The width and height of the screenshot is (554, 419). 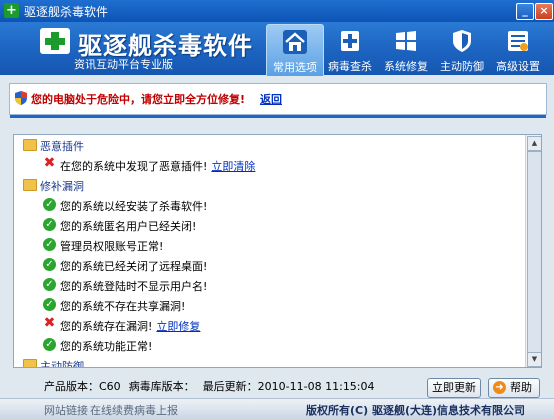 I want to click on settings-icon, so click(x=518, y=41).